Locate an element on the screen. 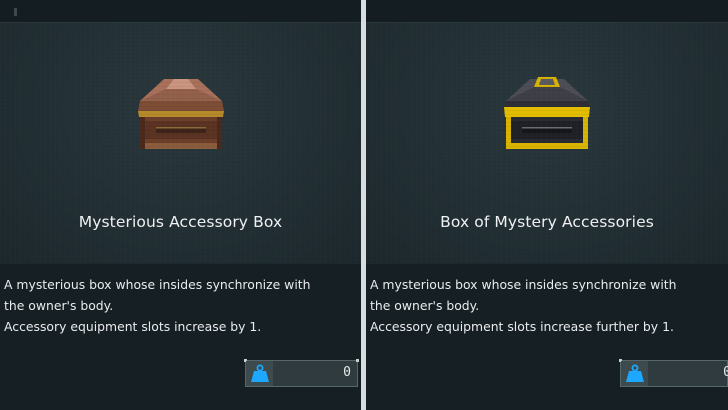  gold-trimmed-chest-icon is located at coordinates (547, 113).